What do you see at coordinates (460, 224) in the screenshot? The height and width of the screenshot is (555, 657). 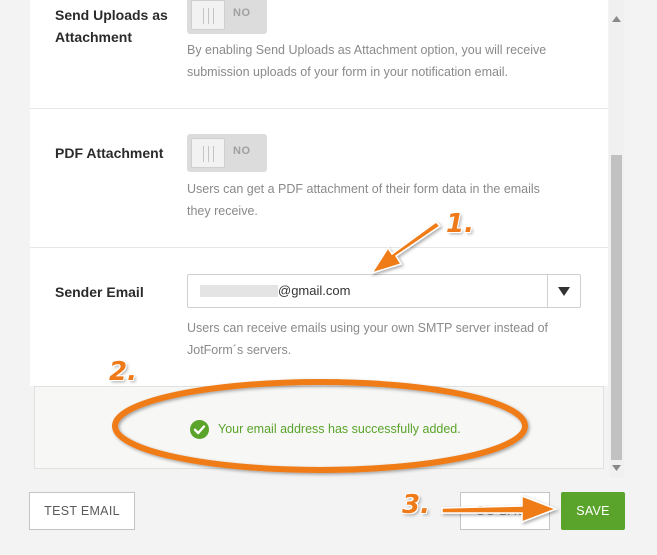 I see `annotation-step-1: 1.` at bounding box center [460, 224].